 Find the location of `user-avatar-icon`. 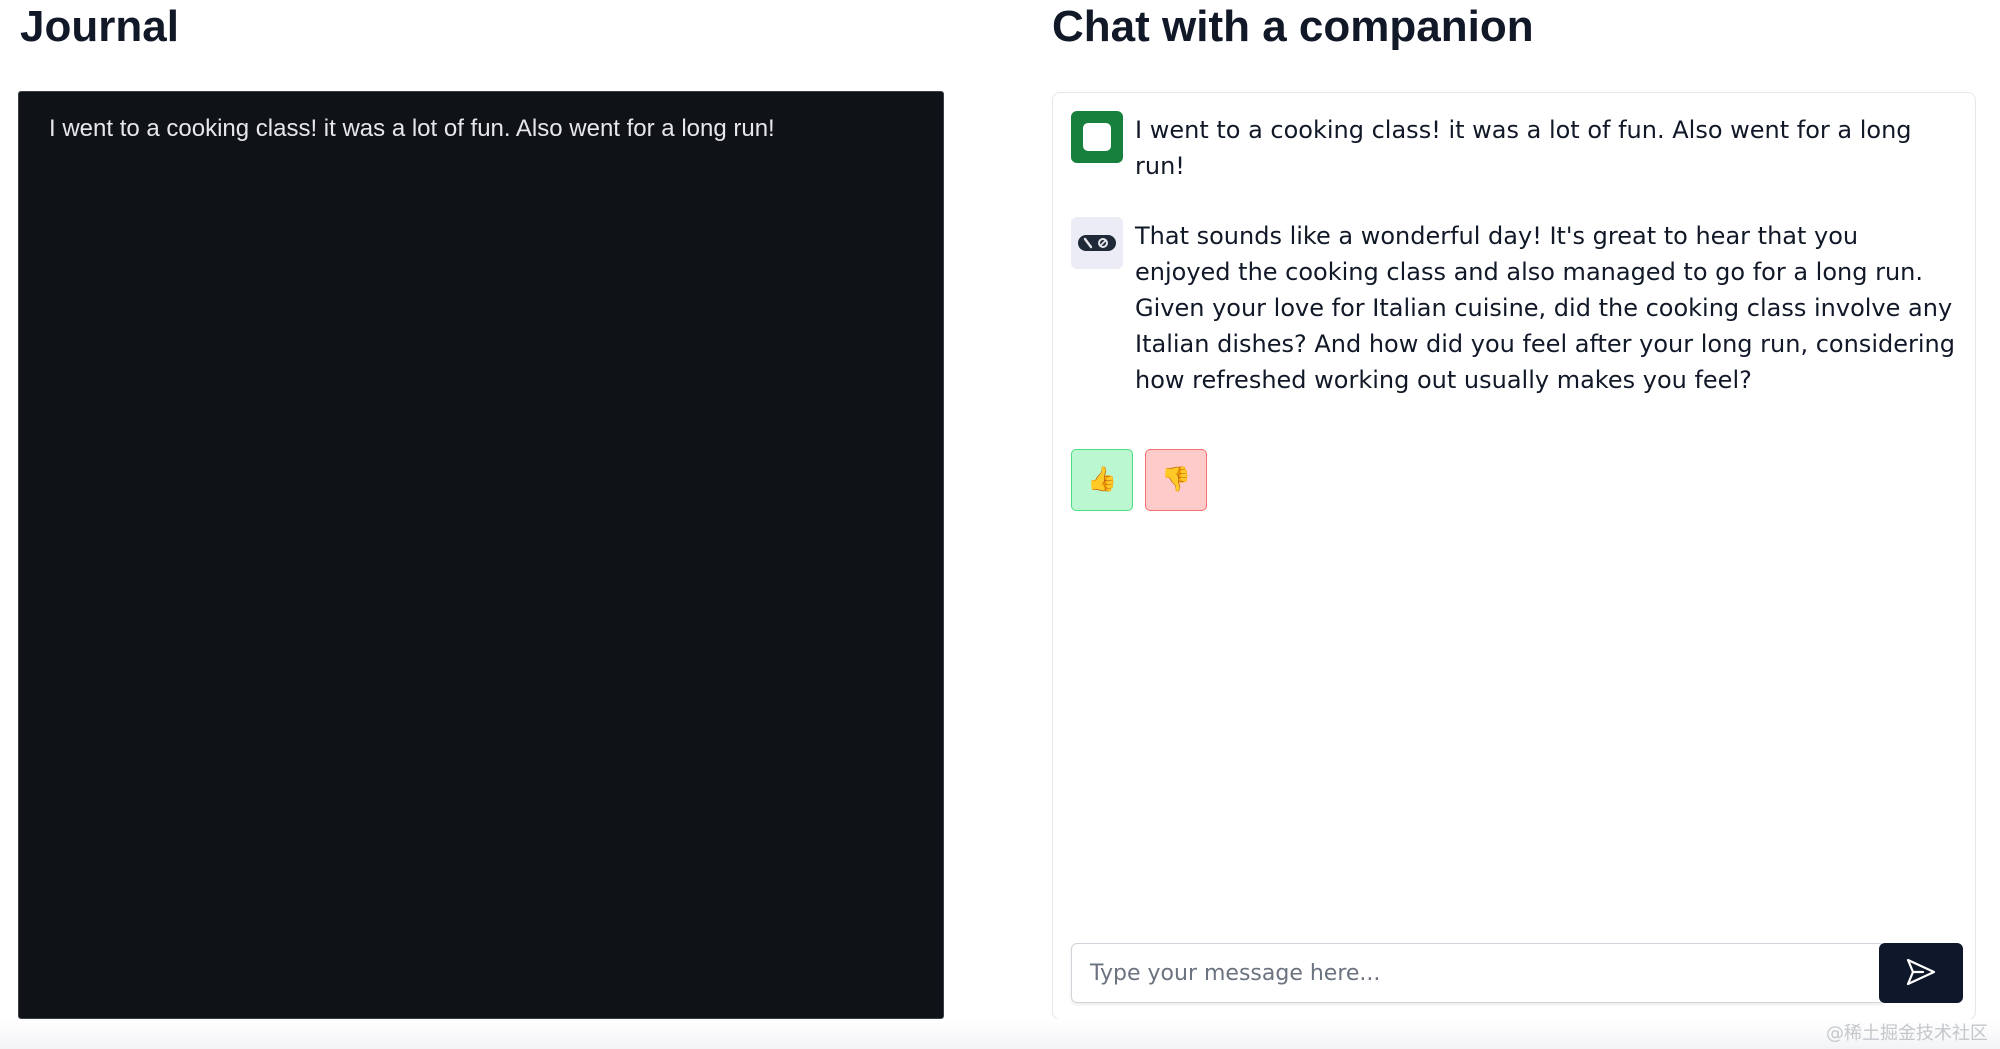

user-avatar-icon is located at coordinates (1097, 137).